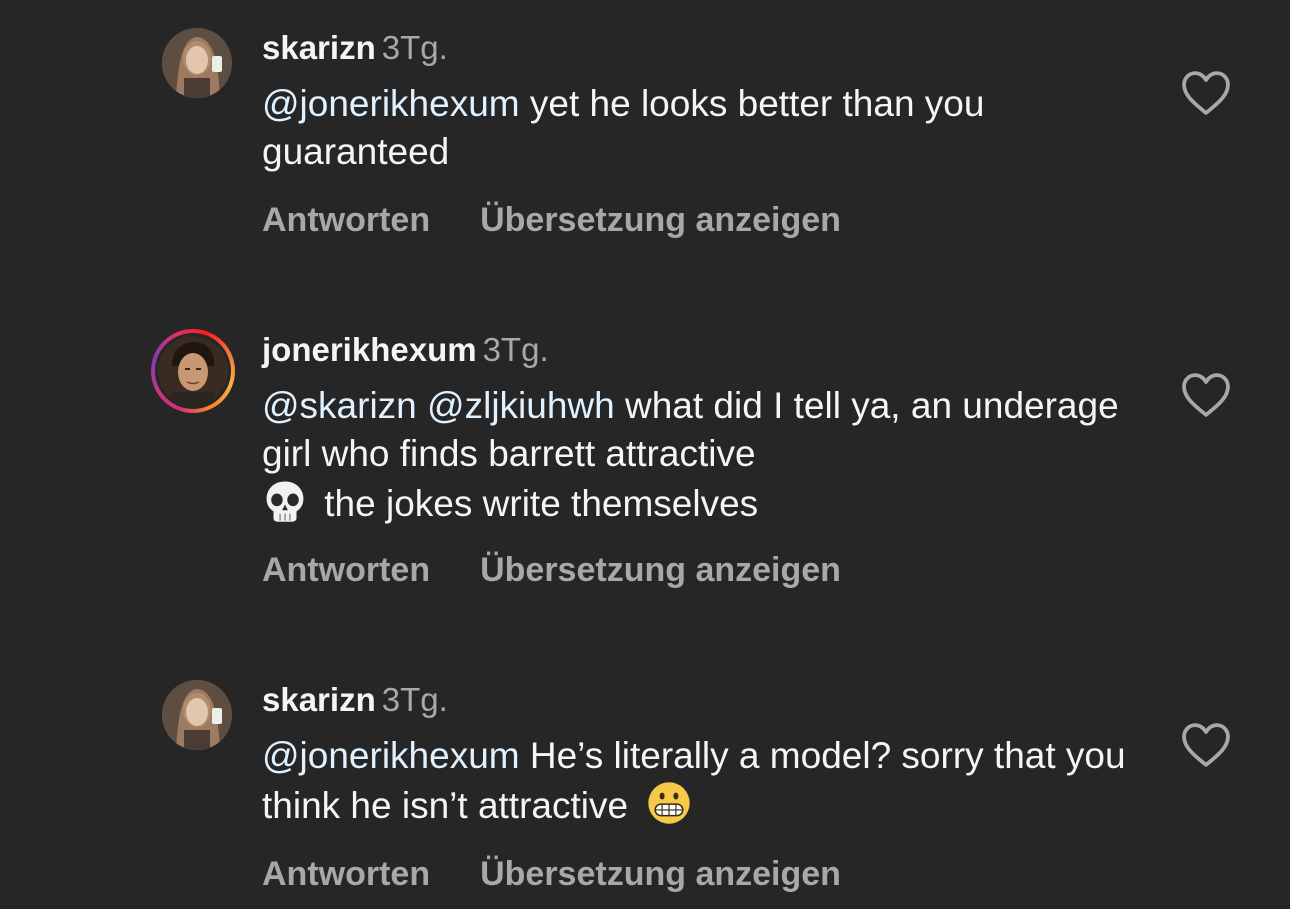  What do you see at coordinates (369, 349) in the screenshot?
I see `username: jonerikhexum` at bounding box center [369, 349].